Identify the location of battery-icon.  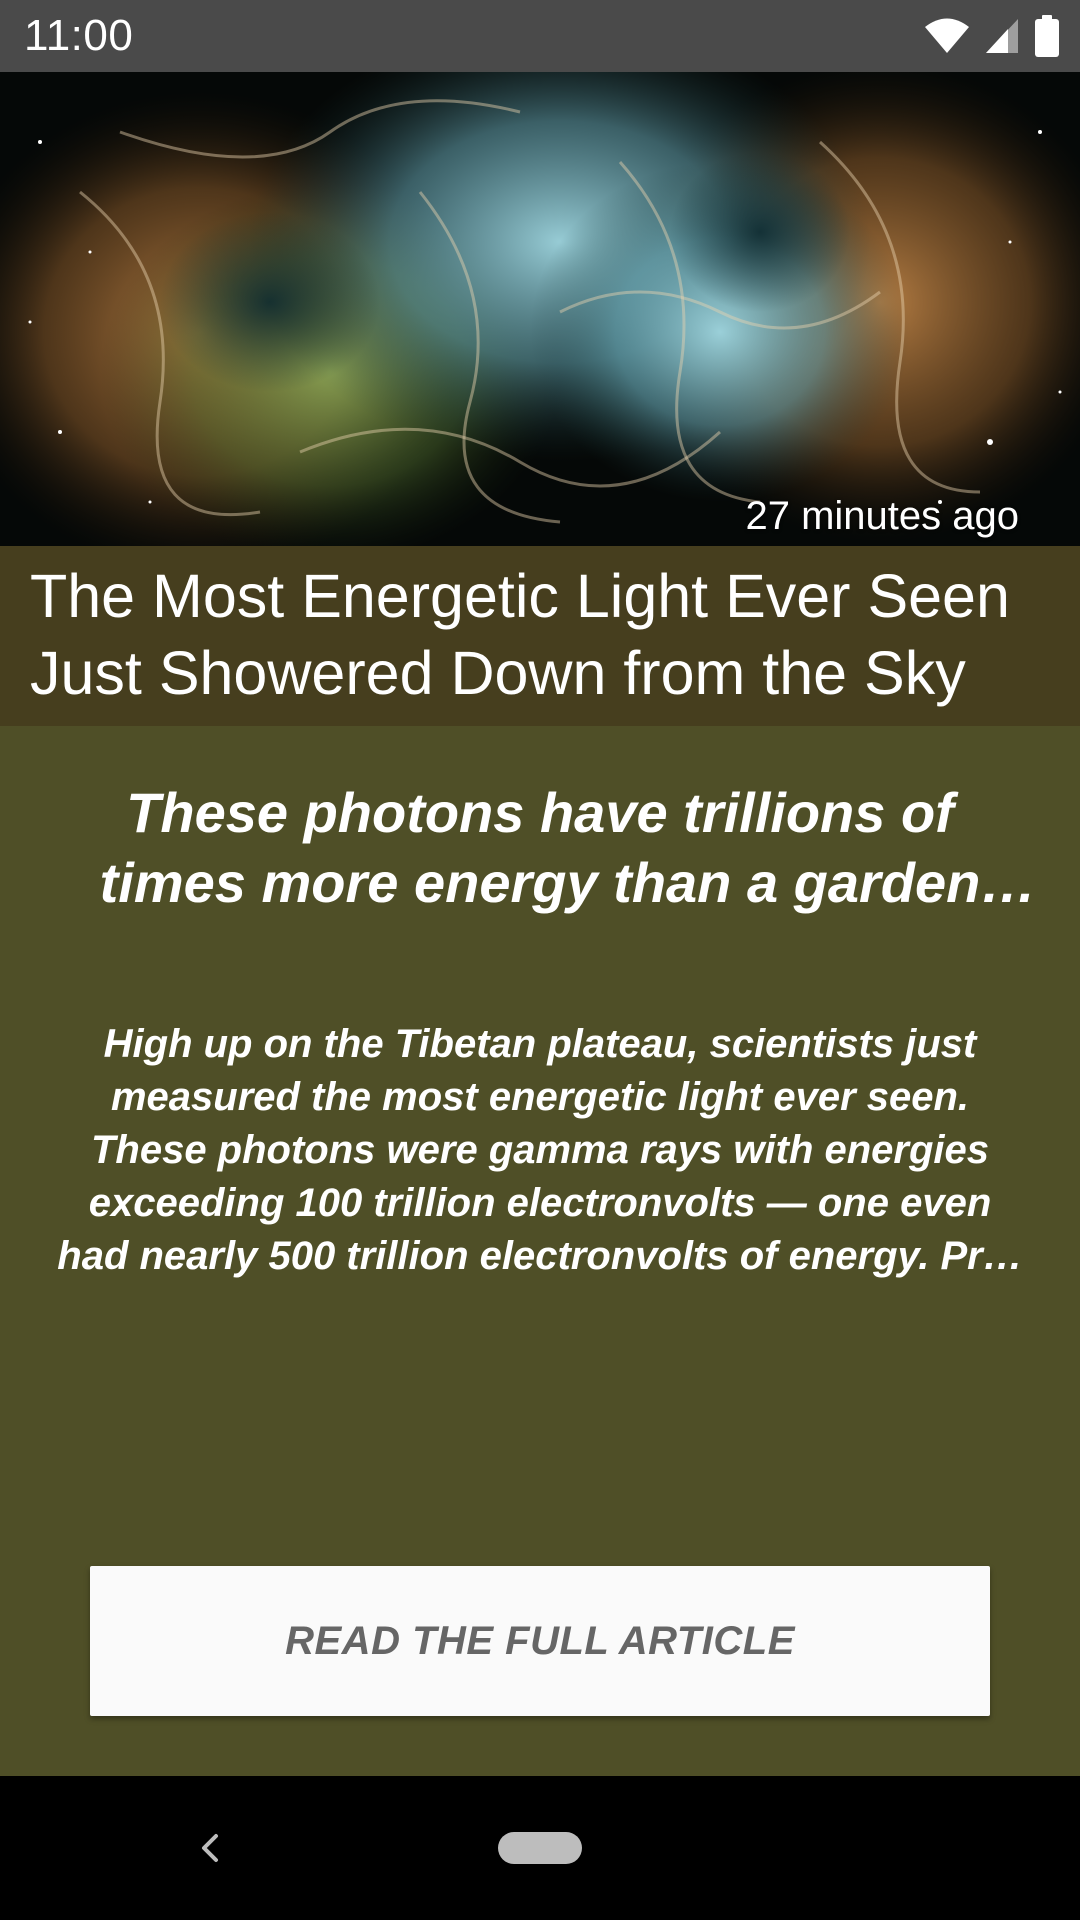
(1047, 36).